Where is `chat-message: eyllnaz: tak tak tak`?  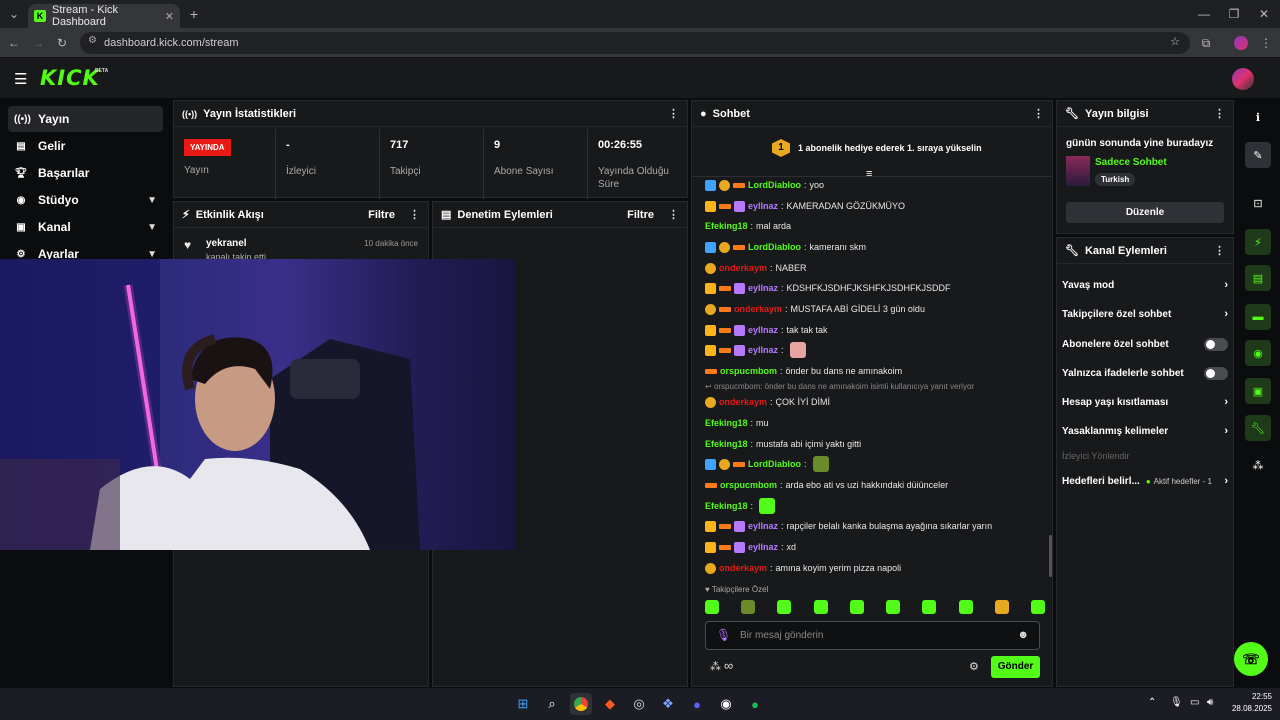 chat-message: eyllnaz: tak tak tak is located at coordinates (766, 330).